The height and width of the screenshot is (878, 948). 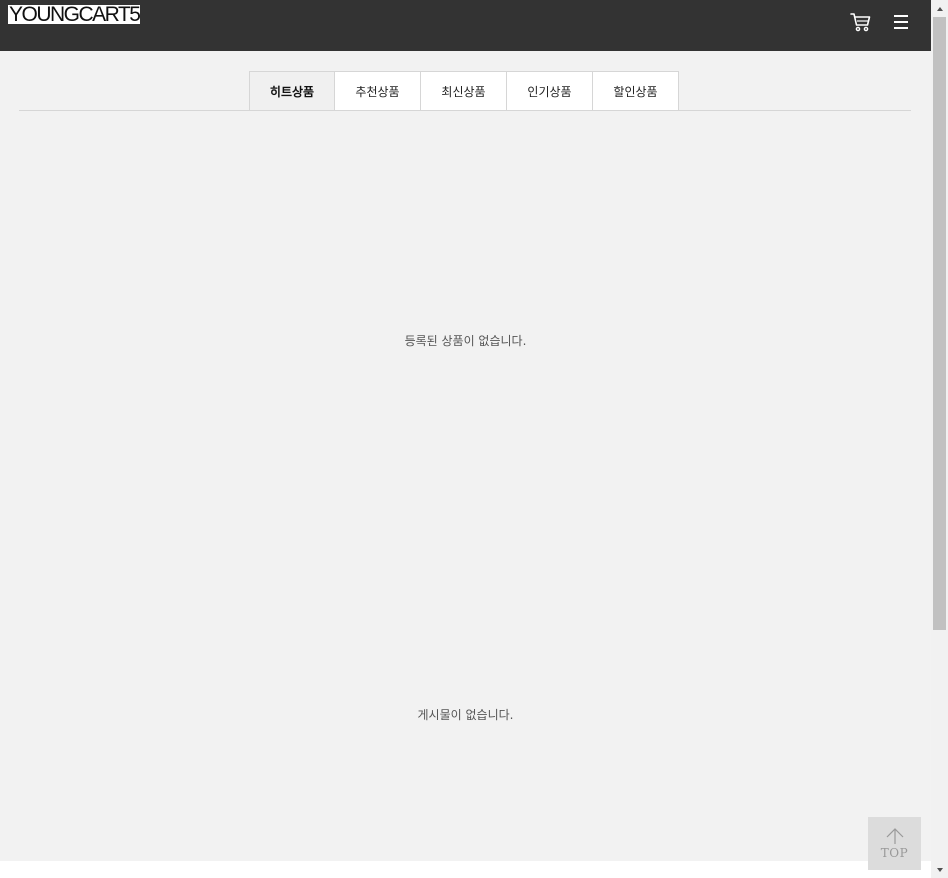 What do you see at coordinates (894, 853) in the screenshot?
I see `scroll-top-label: TOP` at bounding box center [894, 853].